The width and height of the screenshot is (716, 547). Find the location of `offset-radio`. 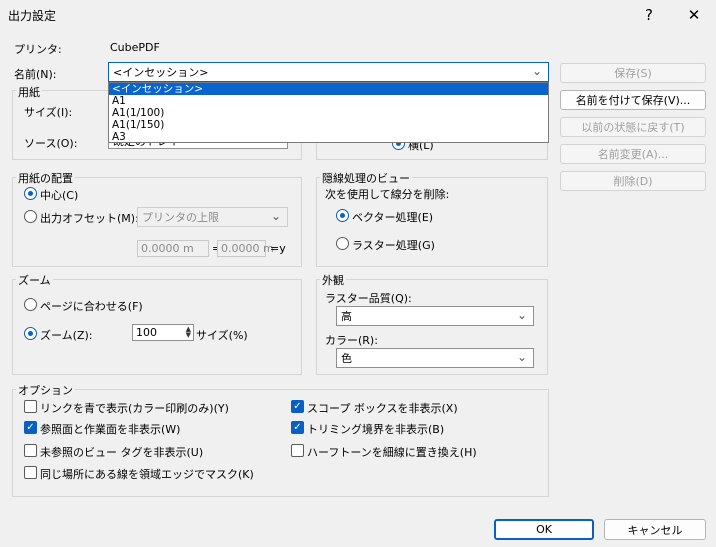

offset-radio is located at coordinates (30, 216).